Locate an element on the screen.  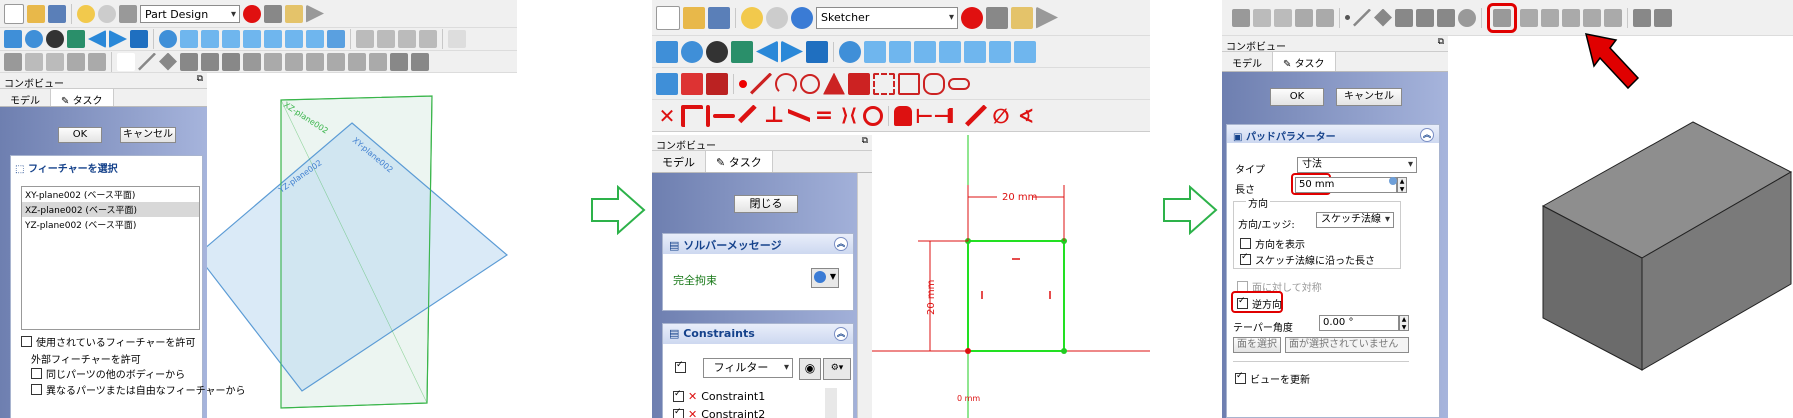
loft-icon is located at coordinates (294, 61).